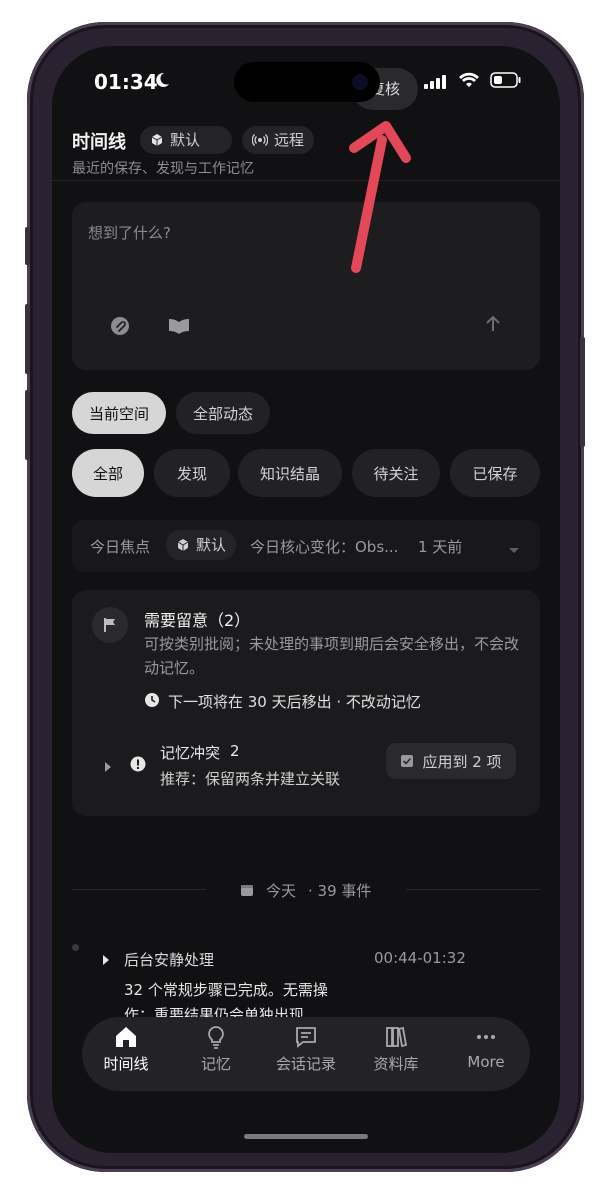  I want to click on day-divider-left, so click(139, 889).